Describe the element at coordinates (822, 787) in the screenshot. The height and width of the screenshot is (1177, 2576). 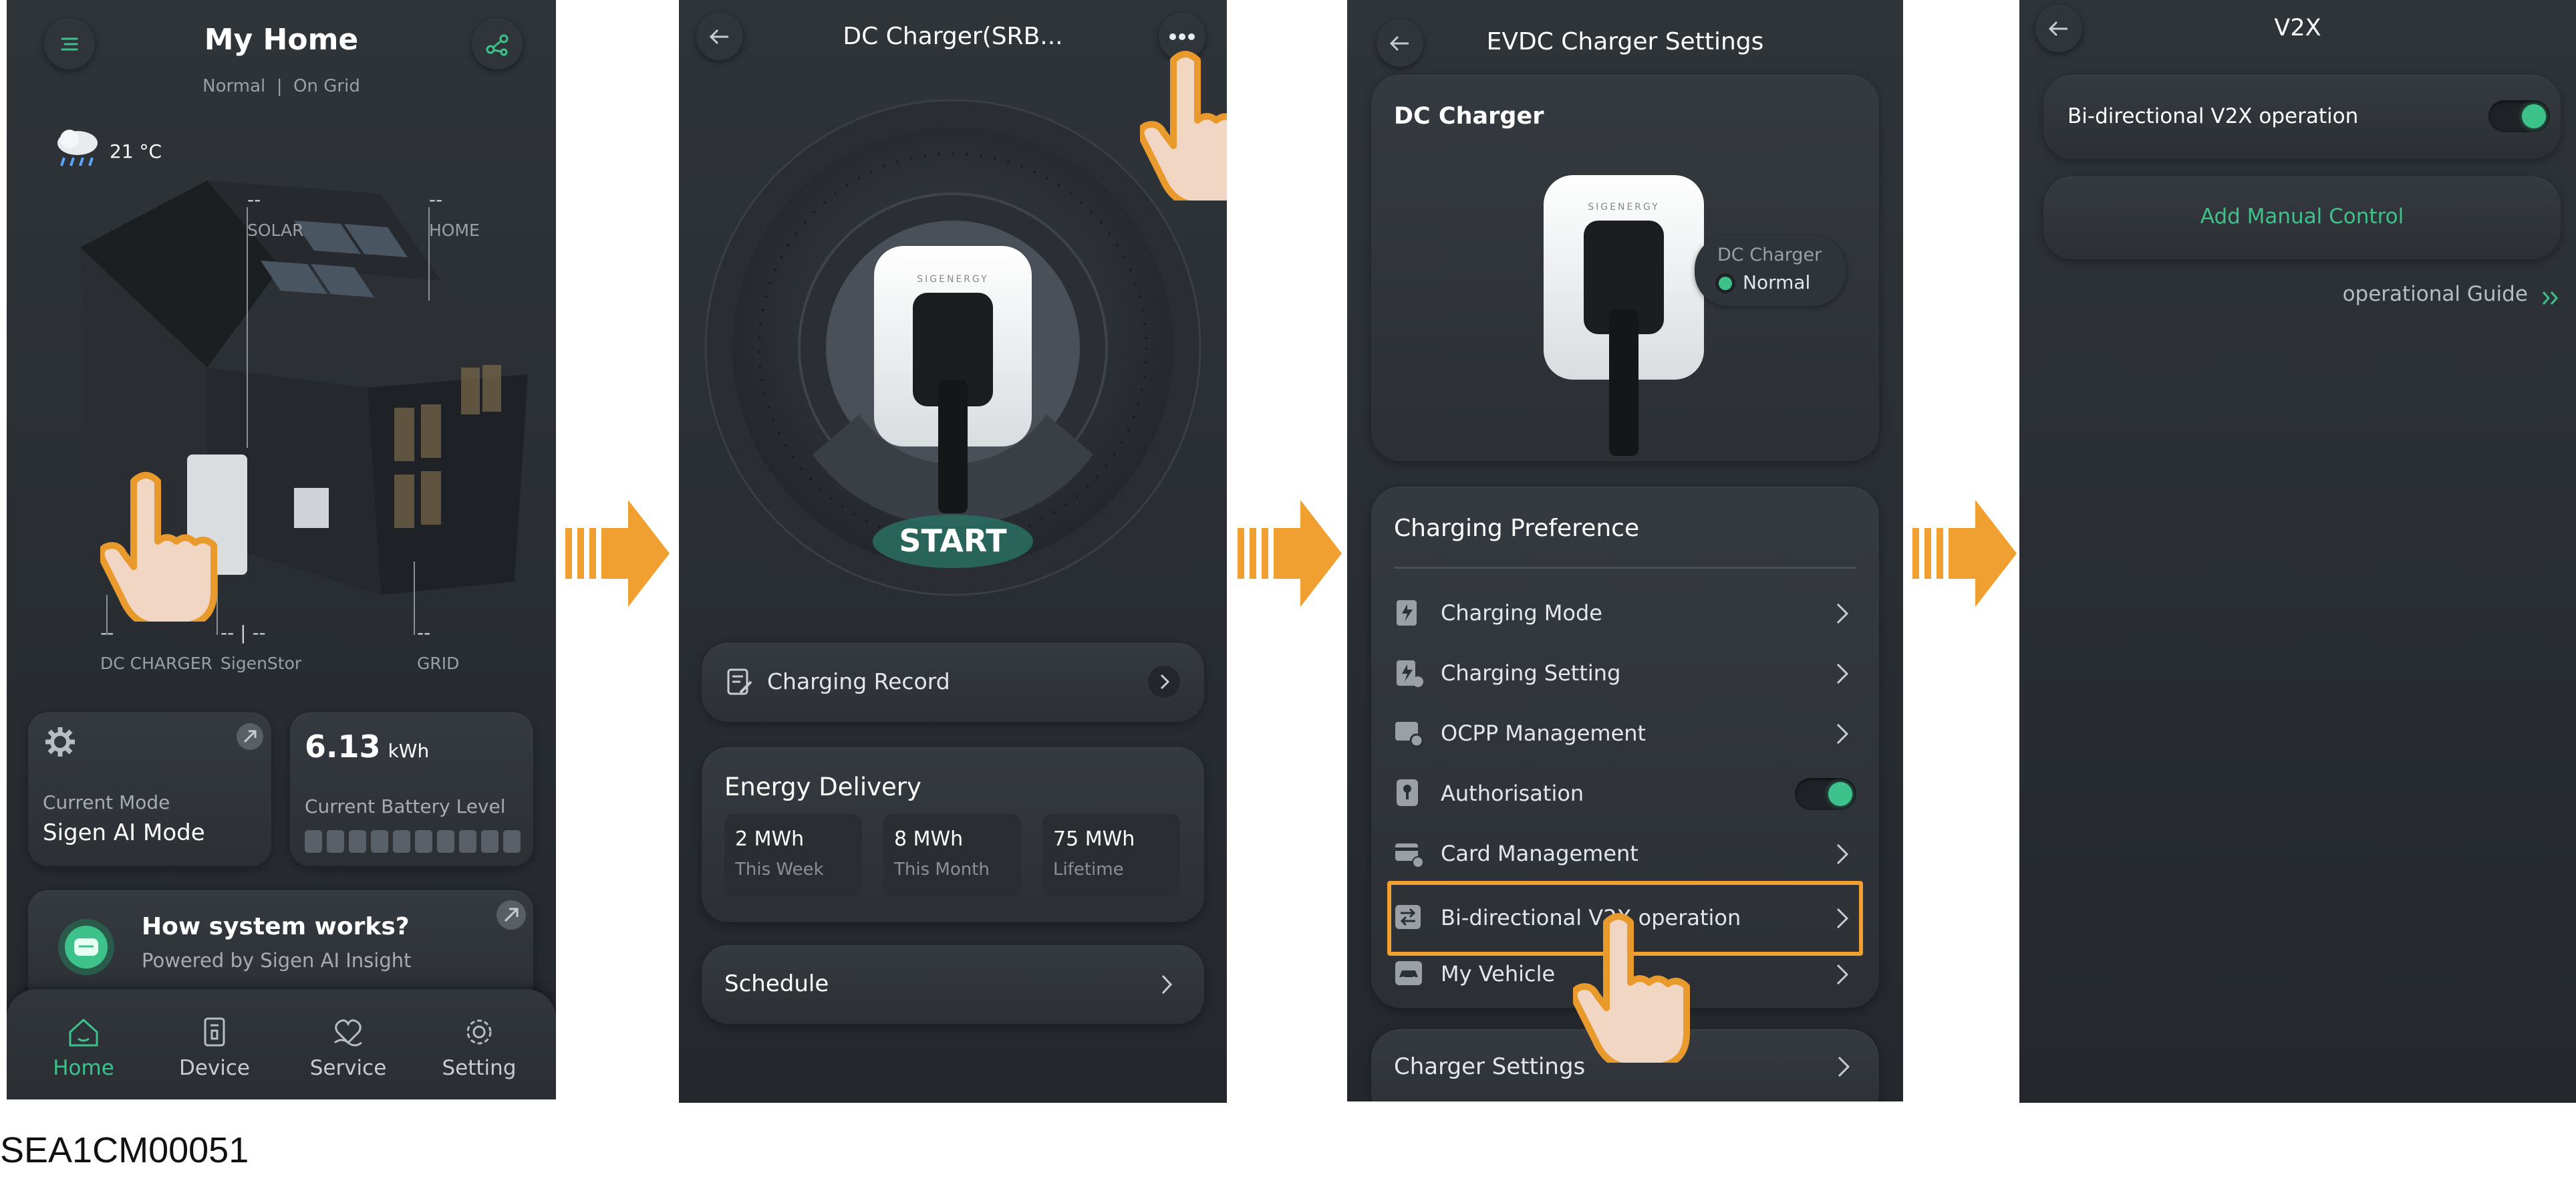
I see `energy-delivery-title: Energy Delivery` at that location.